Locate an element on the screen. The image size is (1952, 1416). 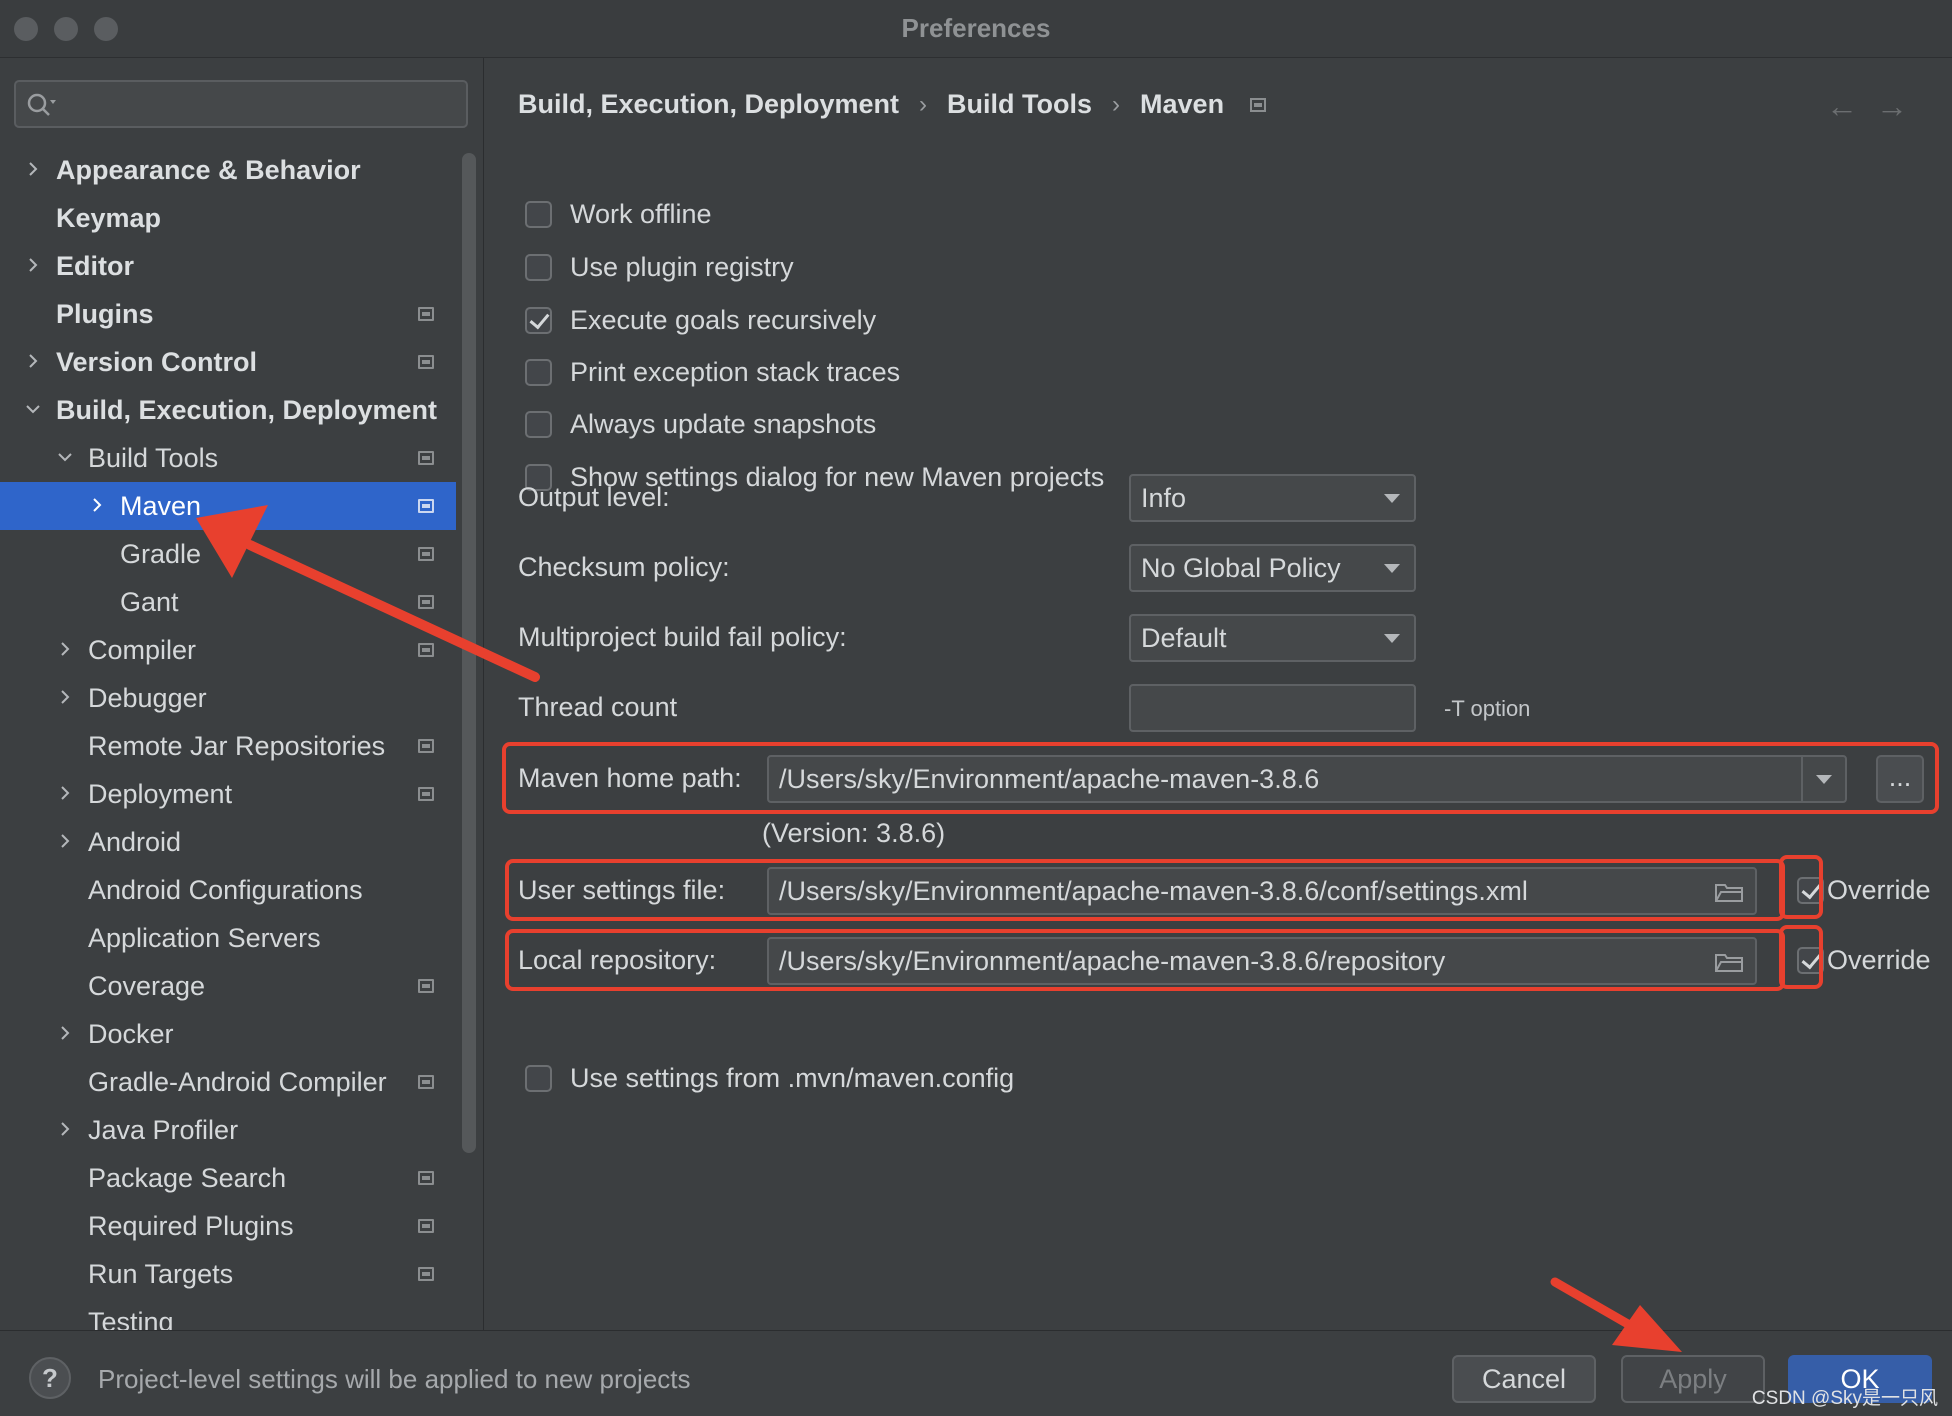
sidebar-item-gant: Gant is located at coordinates (228, 602).